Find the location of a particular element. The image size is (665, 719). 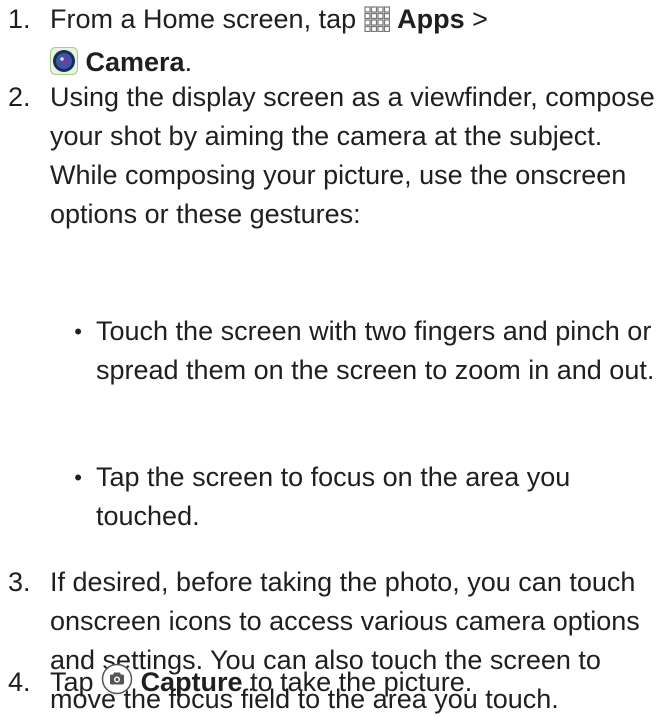

step-number: 3. is located at coordinates (19, 582).